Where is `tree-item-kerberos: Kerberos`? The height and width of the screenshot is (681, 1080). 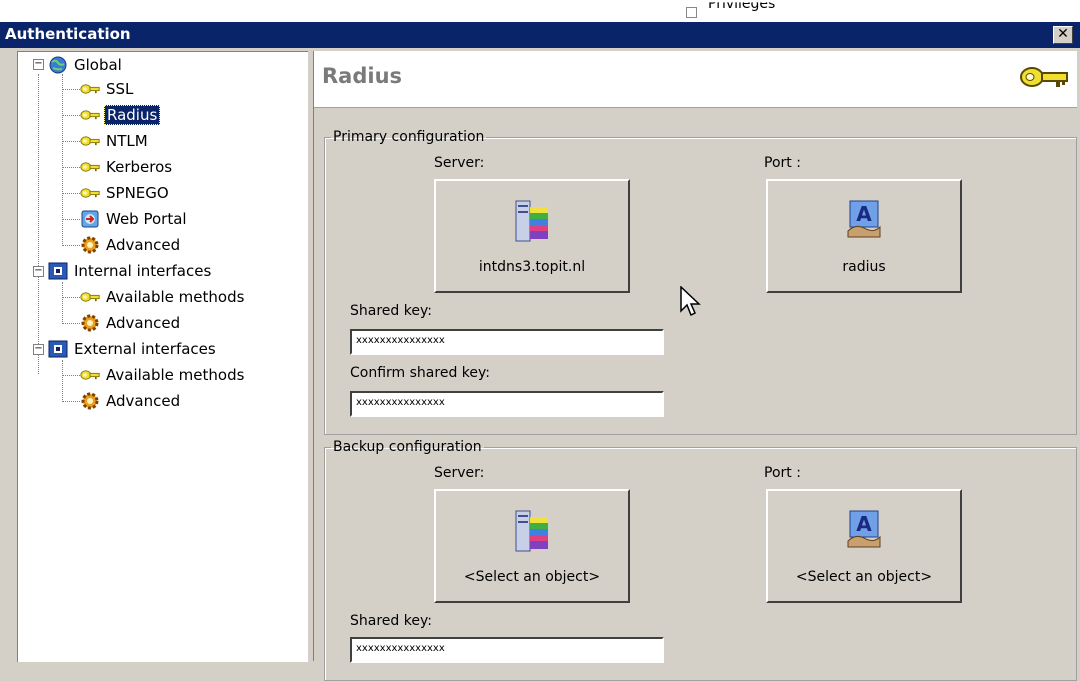 tree-item-kerberos: Kerberos is located at coordinates (127, 167).